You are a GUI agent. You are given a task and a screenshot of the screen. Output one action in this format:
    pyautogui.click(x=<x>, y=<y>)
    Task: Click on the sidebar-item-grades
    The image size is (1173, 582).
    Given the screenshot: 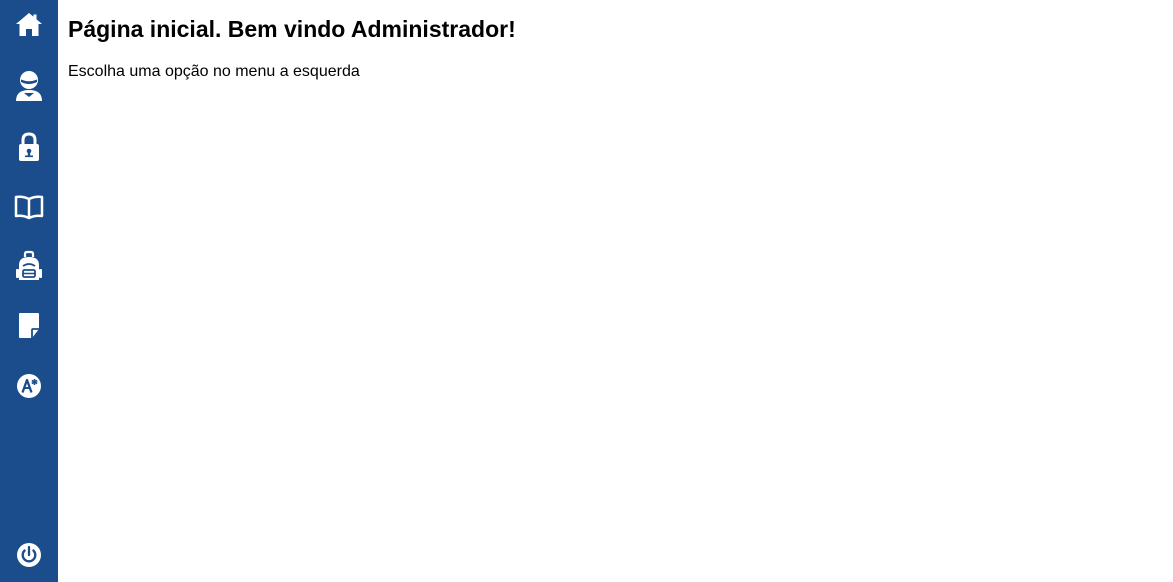 What is the action you would take?
    pyautogui.click(x=29, y=386)
    